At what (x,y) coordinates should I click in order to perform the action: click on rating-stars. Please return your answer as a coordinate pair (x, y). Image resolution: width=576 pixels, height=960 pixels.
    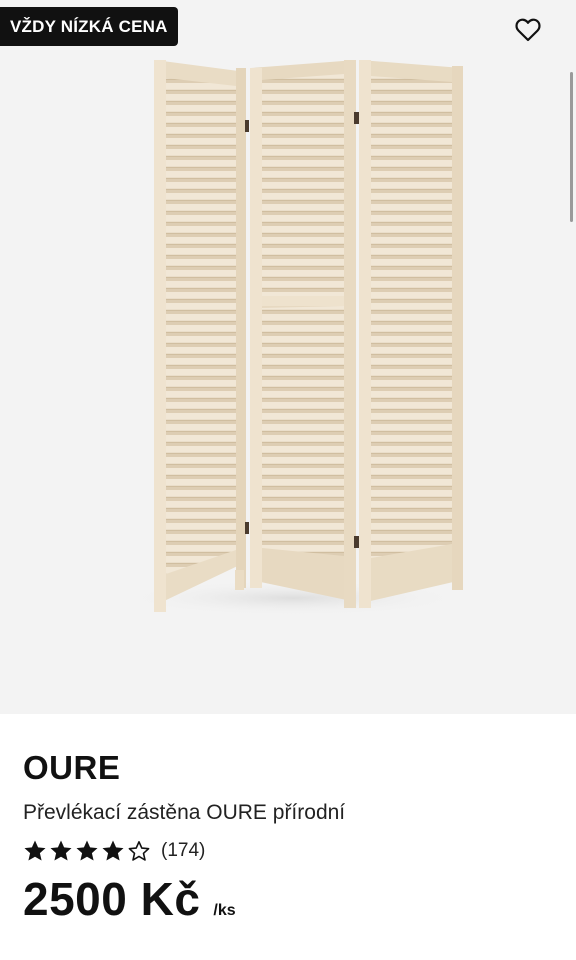
    Looking at the image, I should click on (87, 851).